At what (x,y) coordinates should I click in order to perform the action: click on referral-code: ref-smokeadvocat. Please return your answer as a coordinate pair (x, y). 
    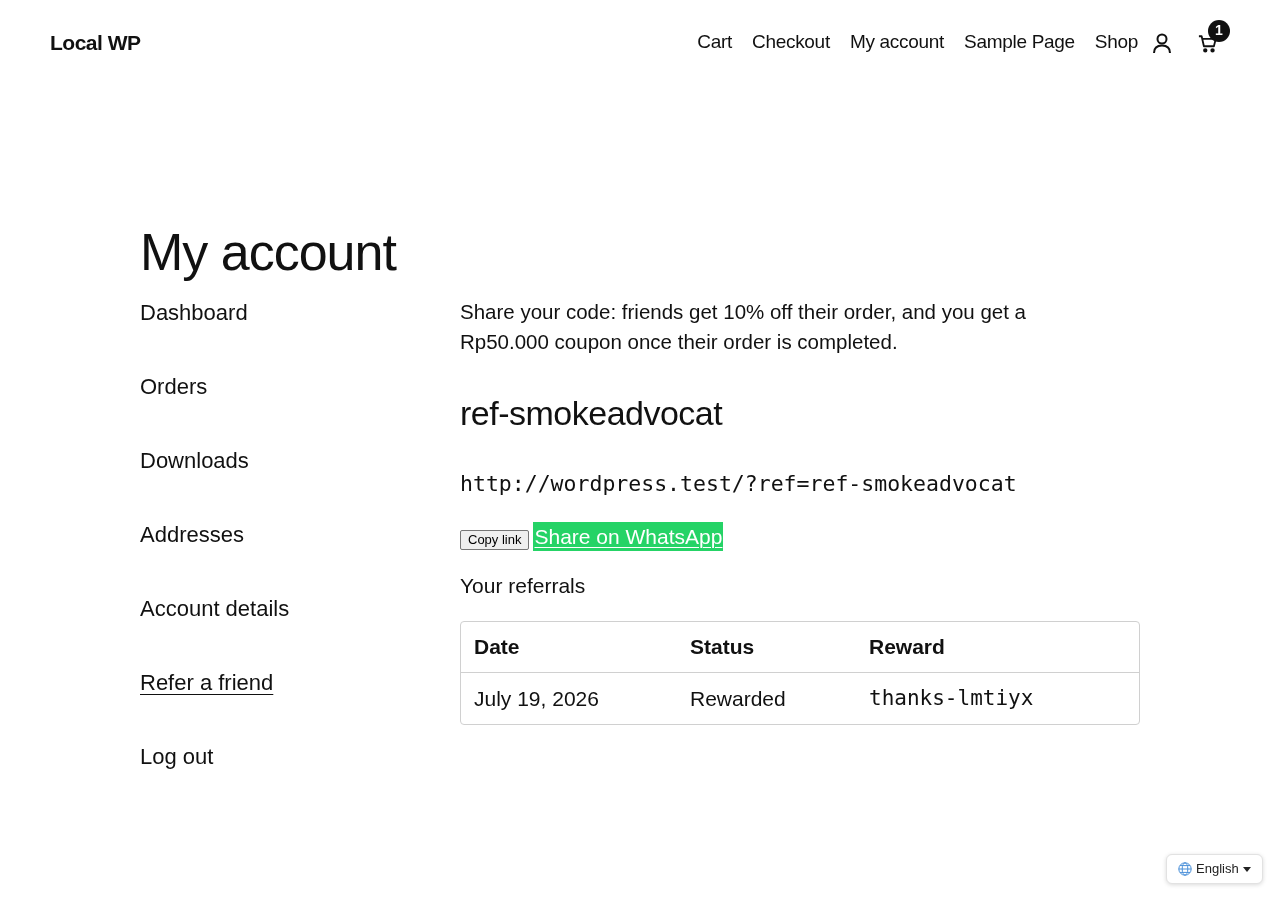
    Looking at the image, I should click on (591, 413).